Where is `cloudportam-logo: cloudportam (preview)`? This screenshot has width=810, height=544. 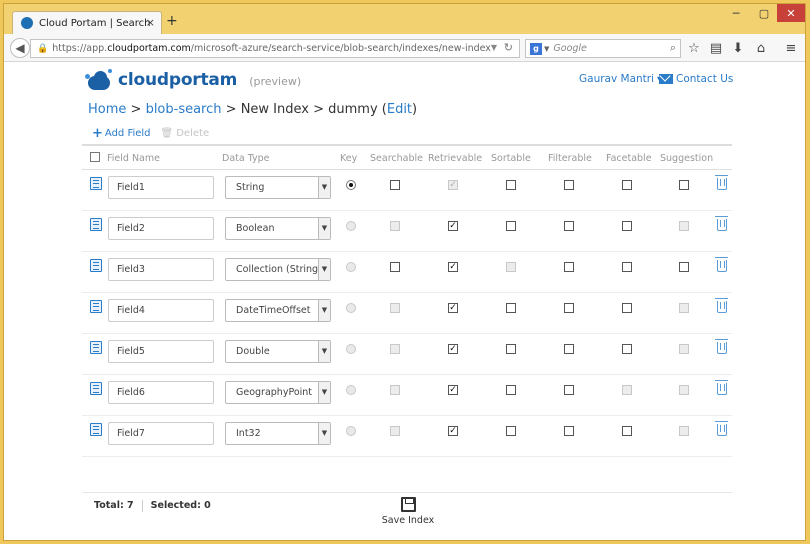 cloudportam-logo: cloudportam (preview) is located at coordinates (192, 80).